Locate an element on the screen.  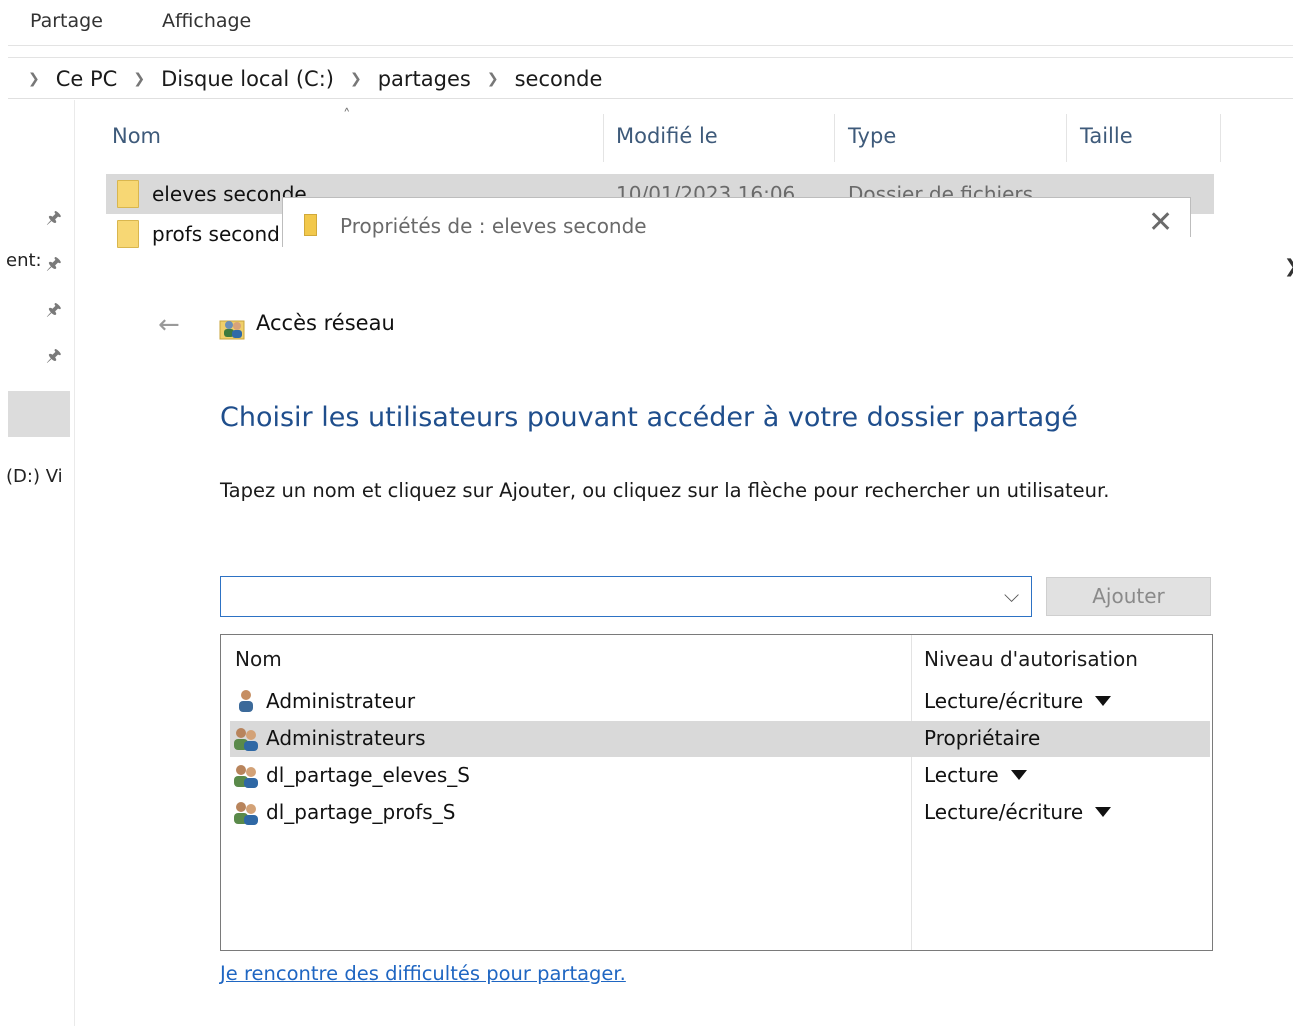
user-name: dl_partage_profs_S is located at coordinates (360, 812).